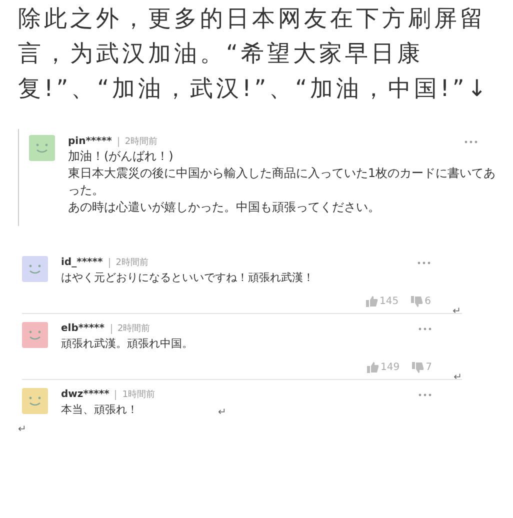  I want to click on username: dwz*****, so click(85, 394).